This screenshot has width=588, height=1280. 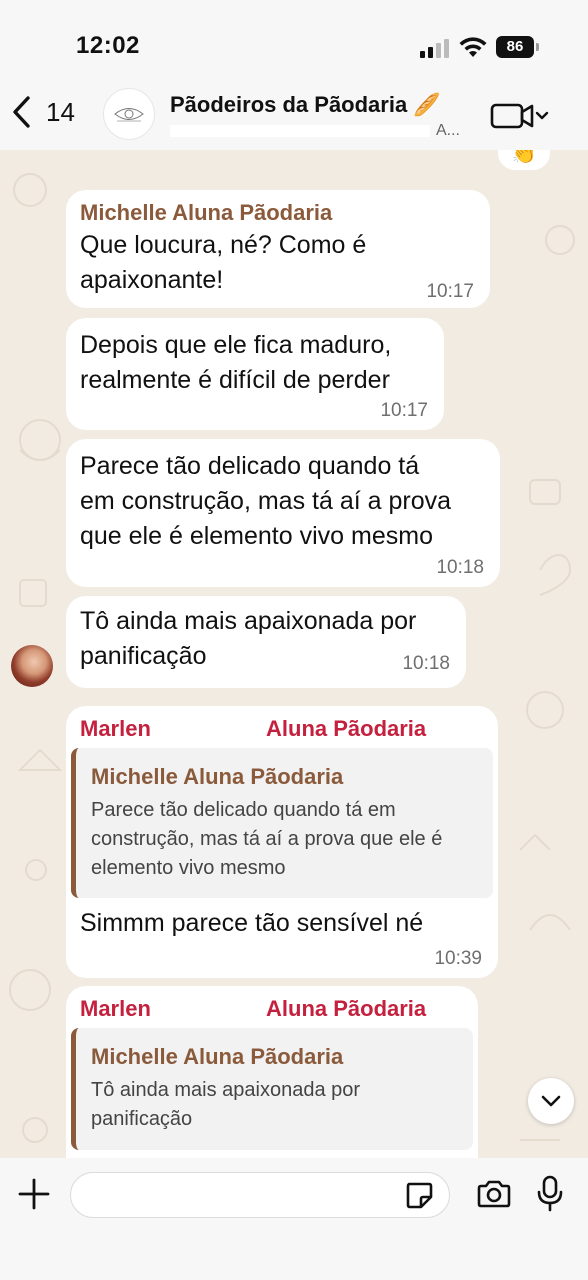 I want to click on message-line: Parece tão delicado quando tá, so click(x=250, y=466).